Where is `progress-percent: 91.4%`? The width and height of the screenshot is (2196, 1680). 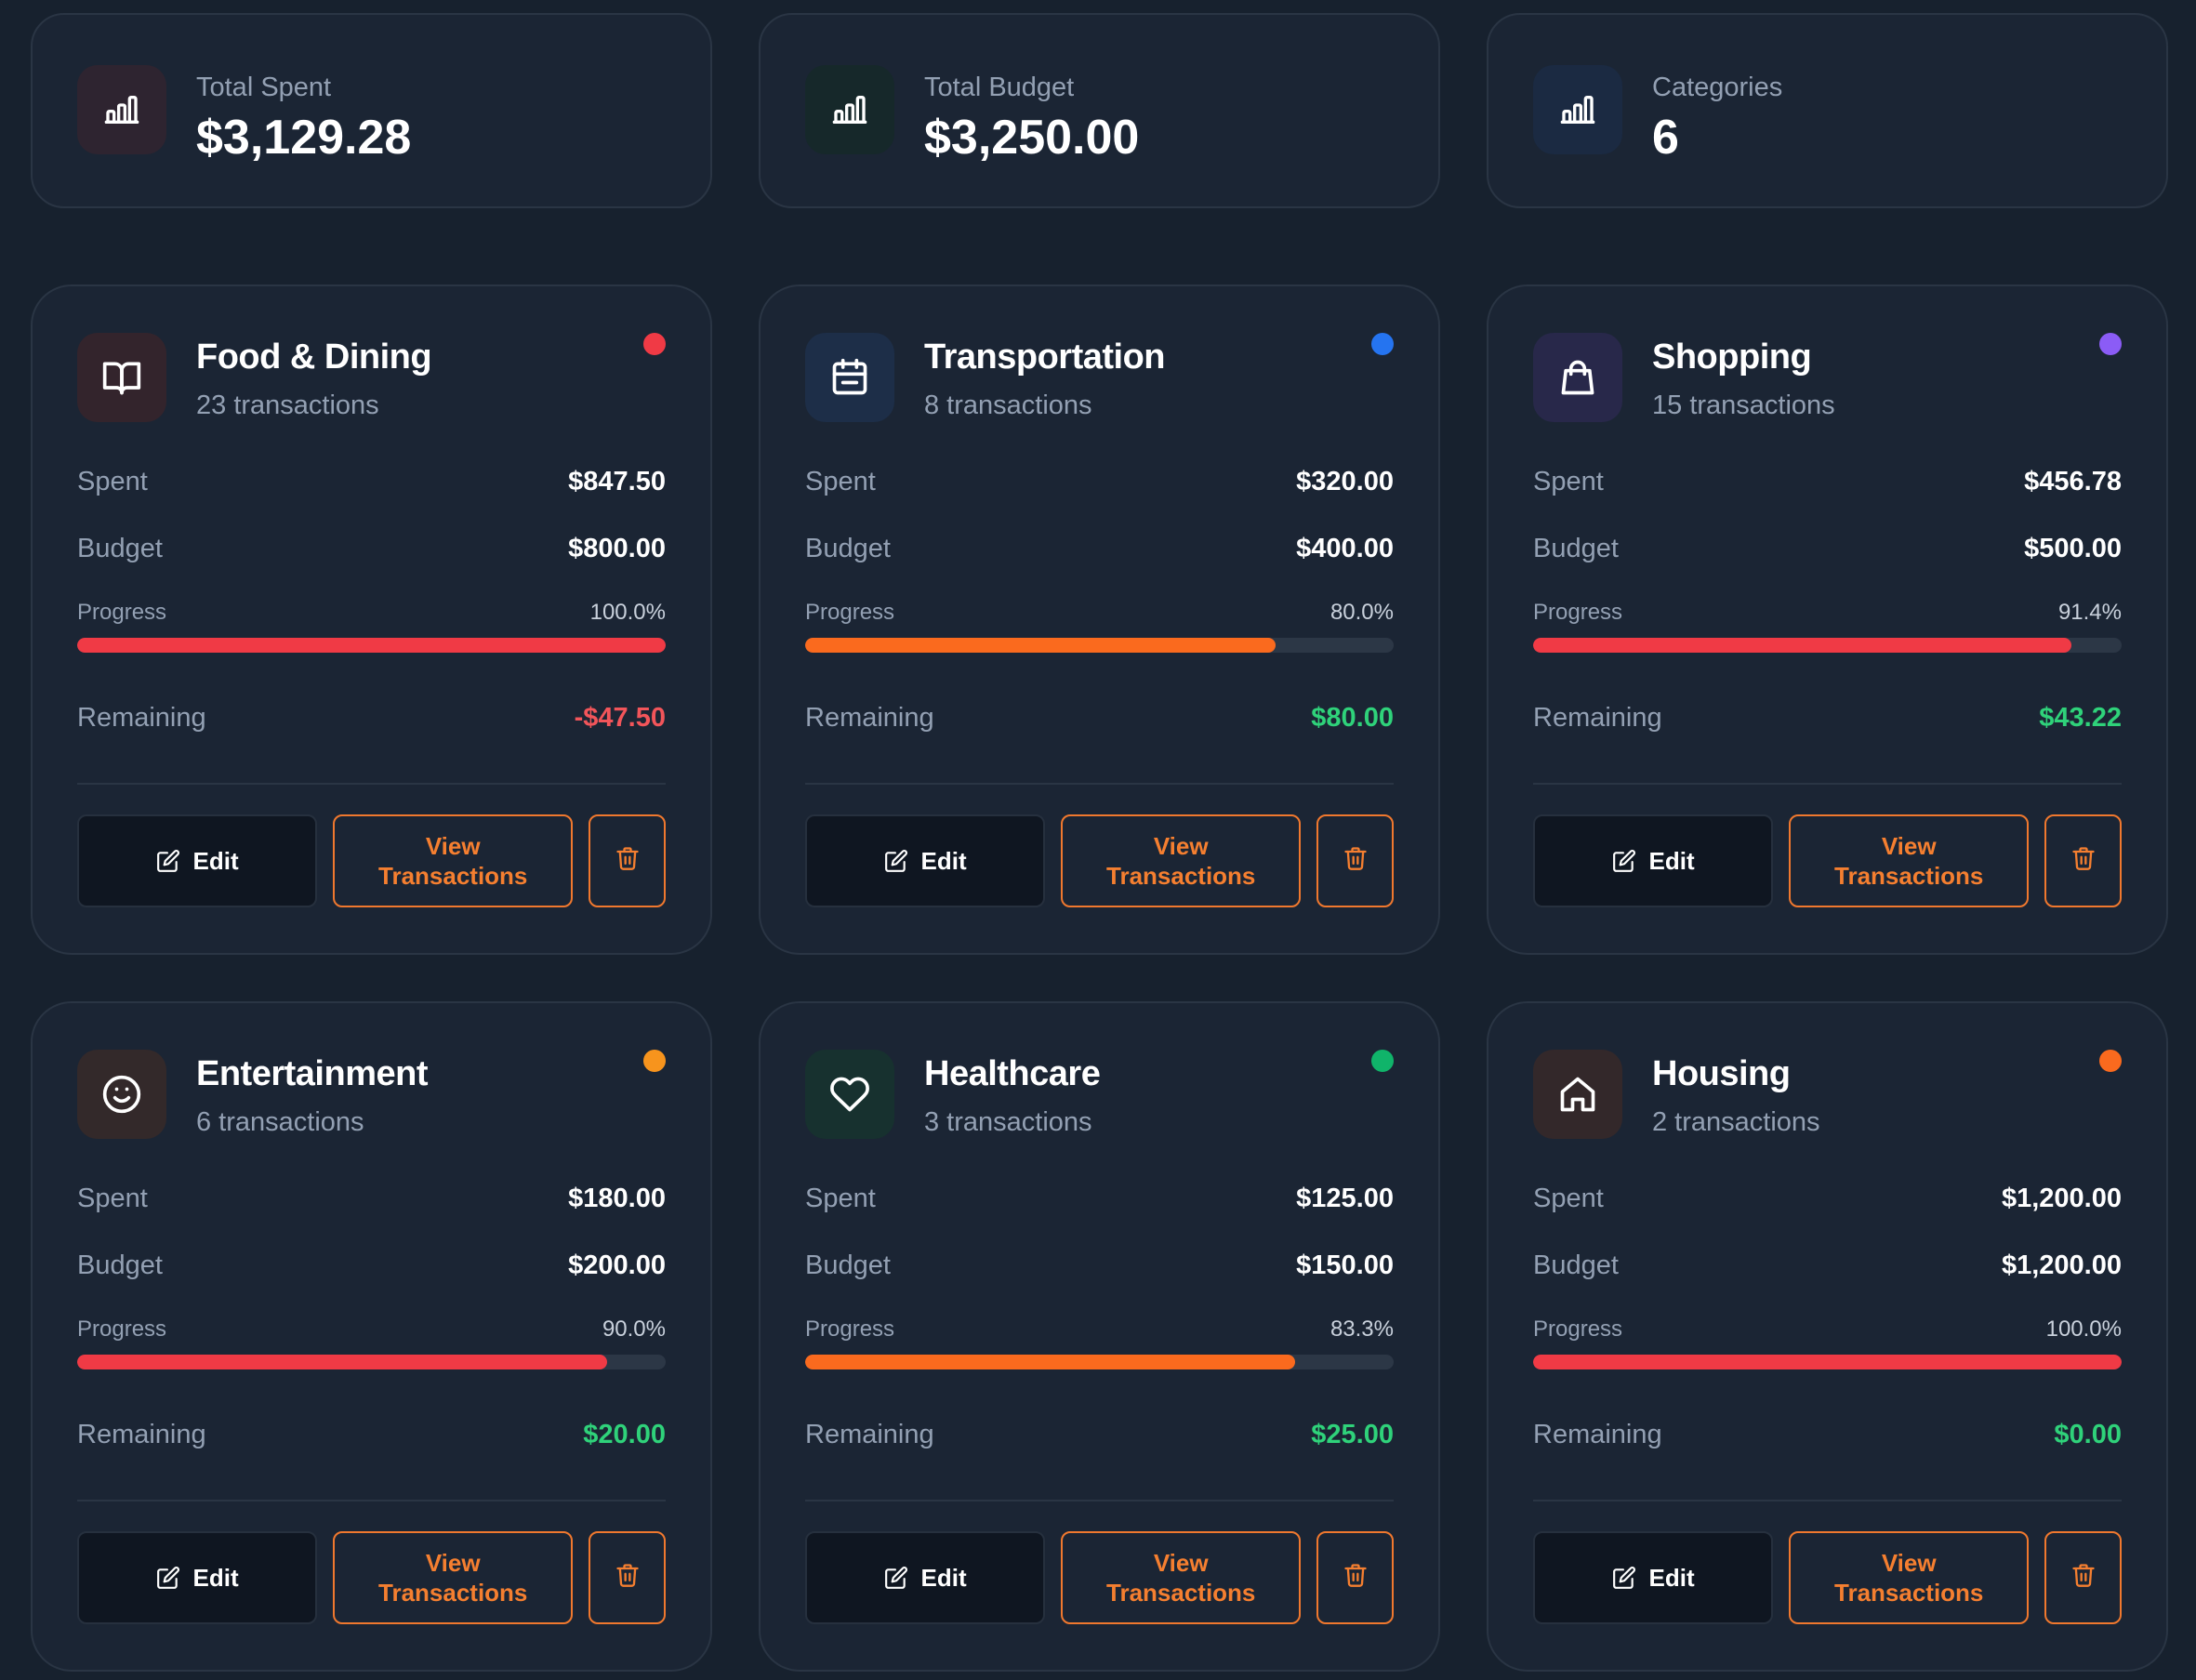
progress-percent: 91.4% is located at coordinates (2089, 612).